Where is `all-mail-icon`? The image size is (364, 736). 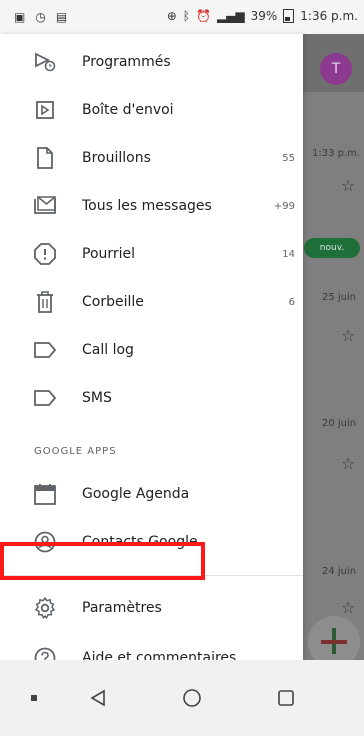 all-mail-icon is located at coordinates (45, 206).